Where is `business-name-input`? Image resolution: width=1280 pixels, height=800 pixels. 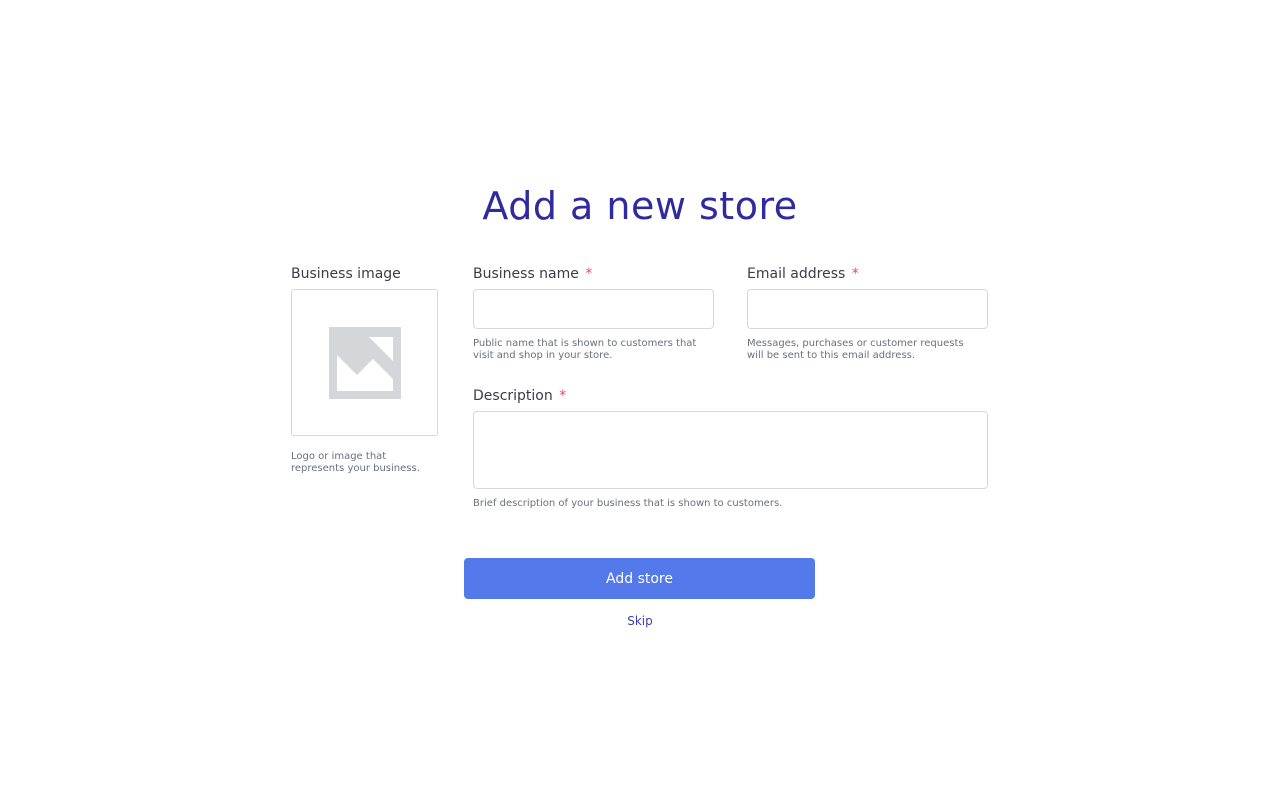
business-name-input is located at coordinates (593, 309).